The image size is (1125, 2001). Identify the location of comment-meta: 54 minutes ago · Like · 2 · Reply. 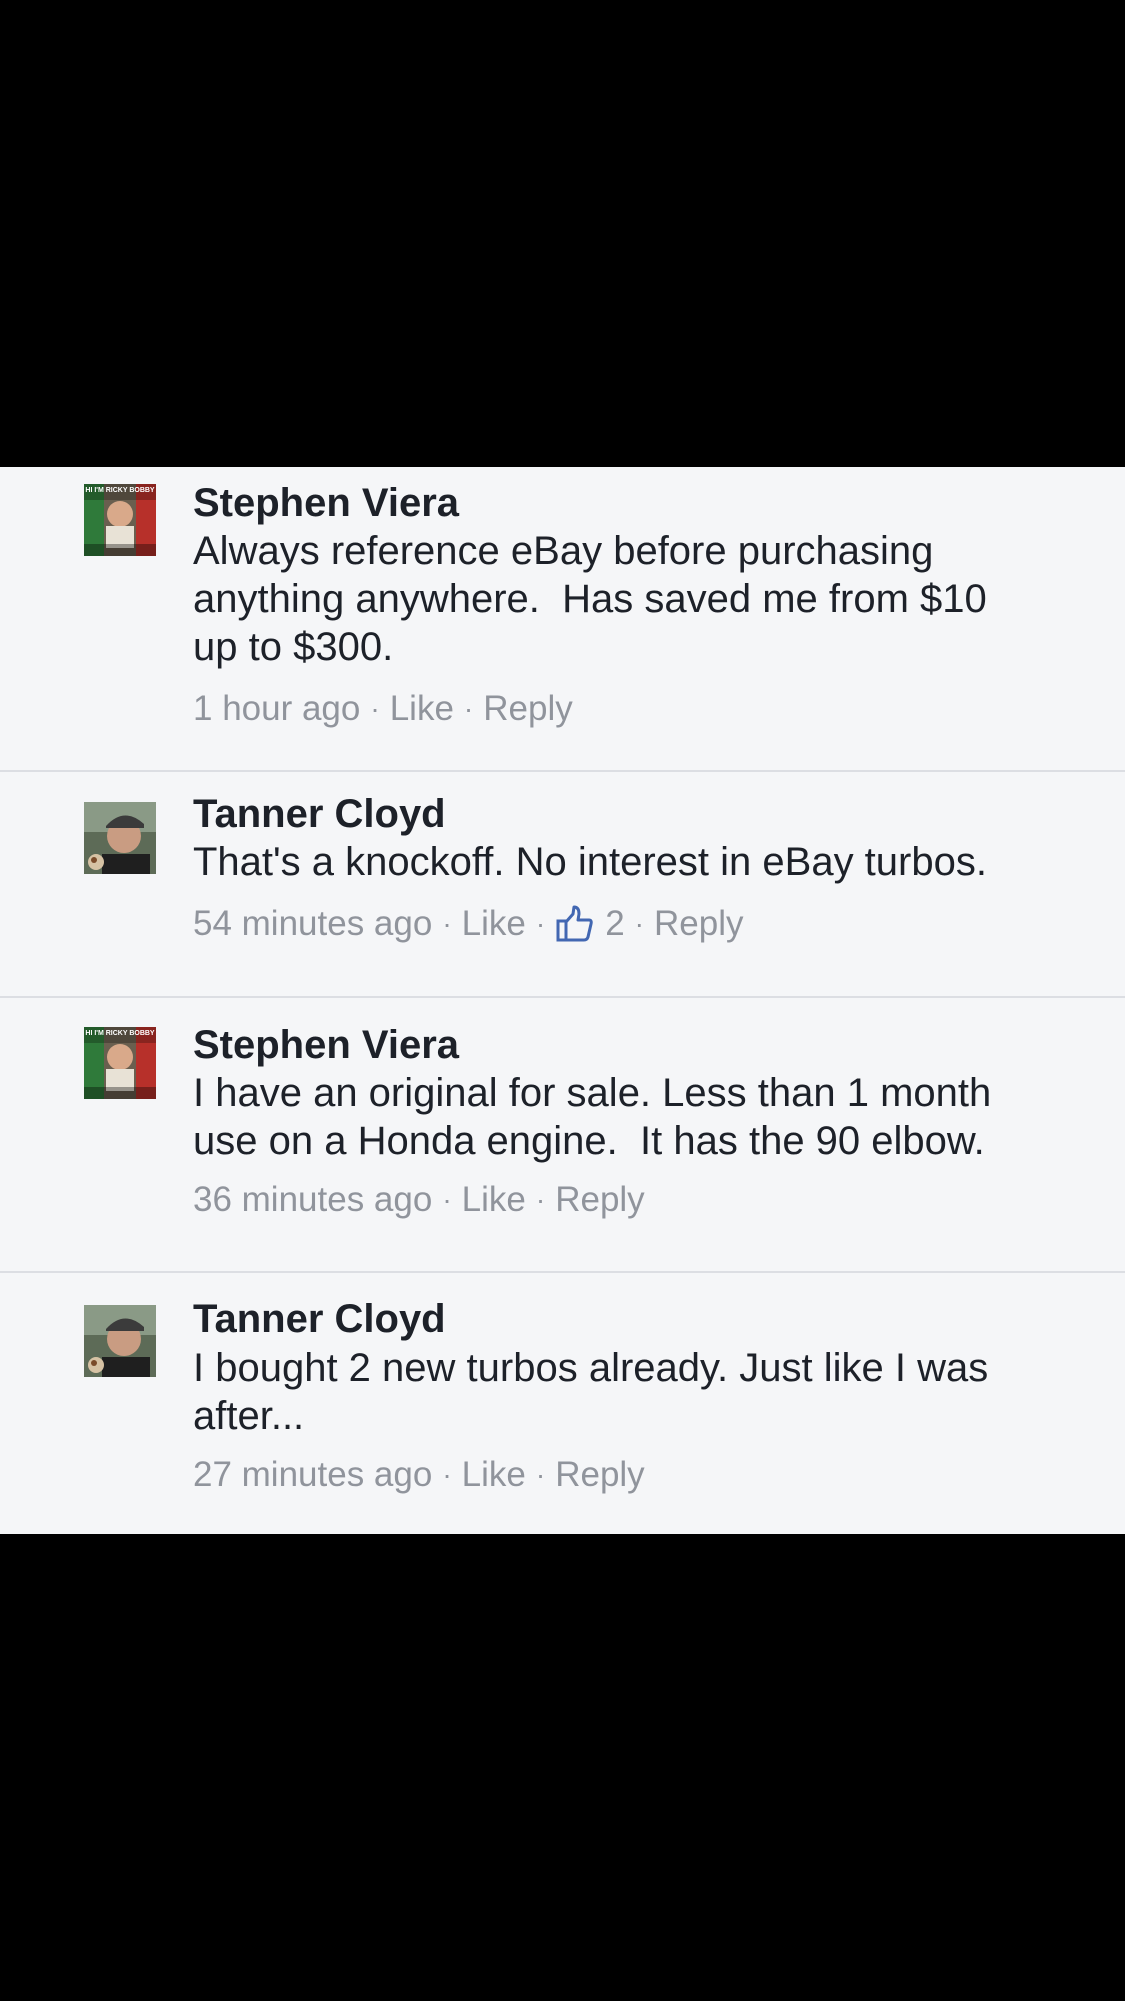
(468, 924).